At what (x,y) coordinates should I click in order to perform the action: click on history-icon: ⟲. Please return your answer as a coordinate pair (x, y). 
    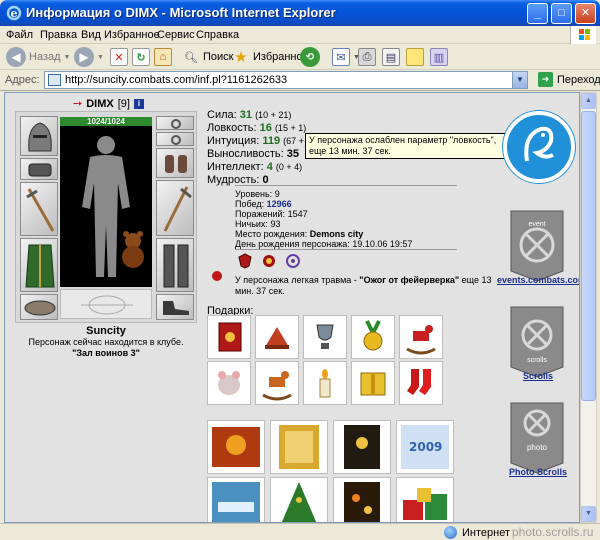
    Looking at the image, I should click on (310, 57).